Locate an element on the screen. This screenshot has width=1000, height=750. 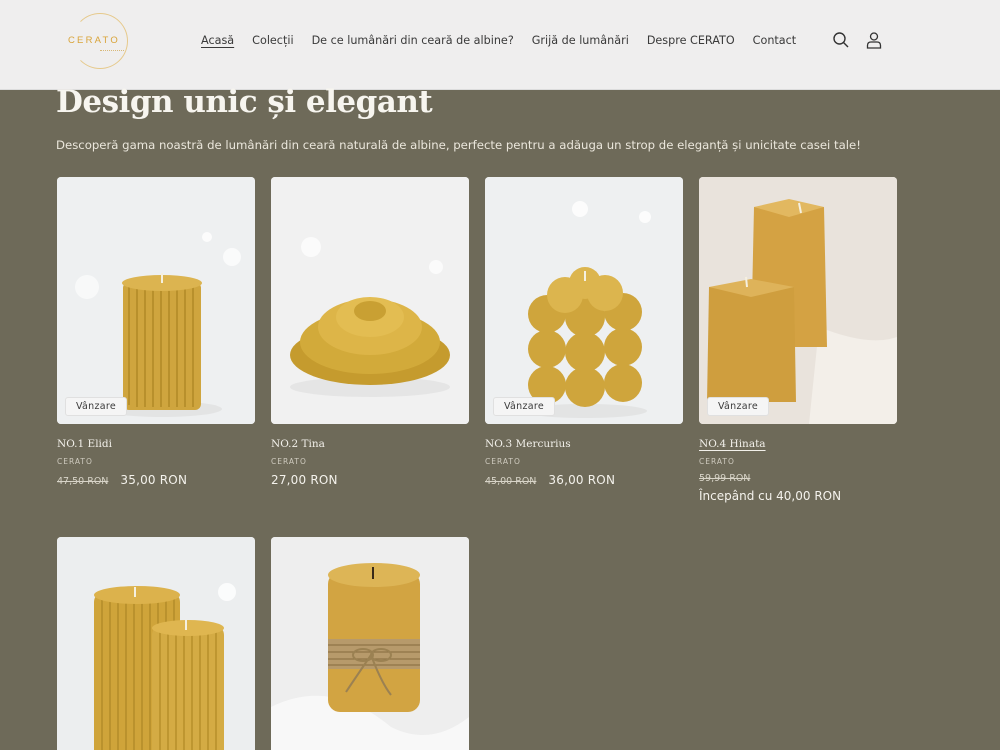
sale-price: 36,00 RON is located at coordinates (582, 480).